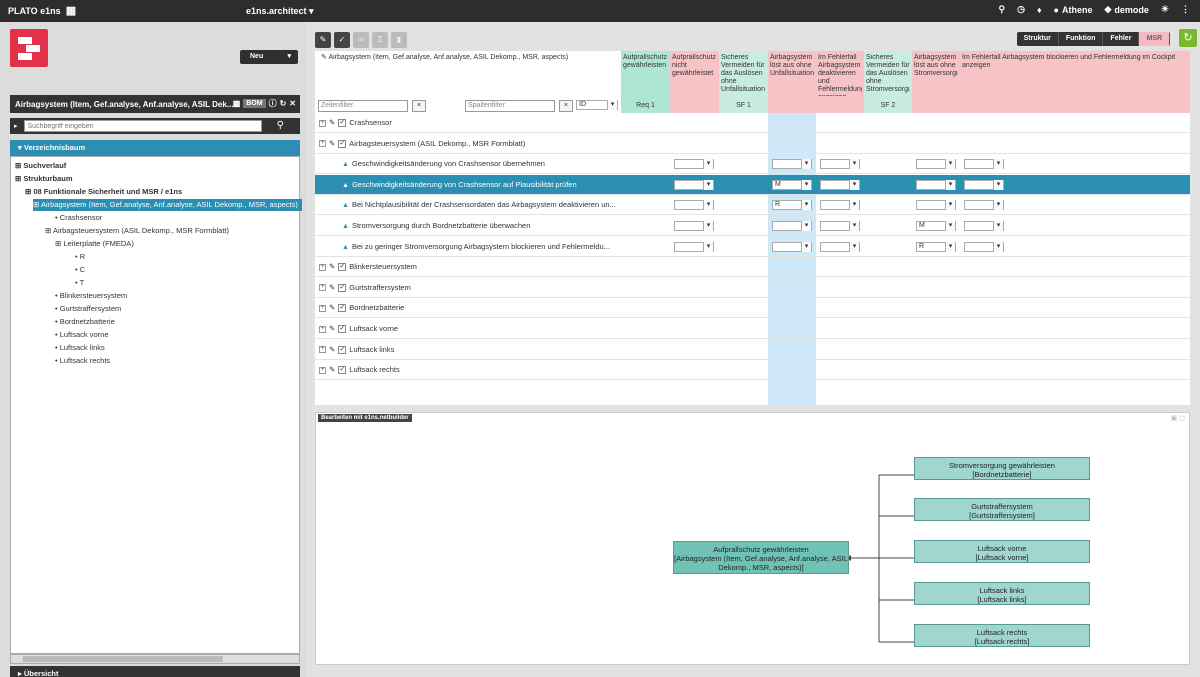  Describe the element at coordinates (280, 11) in the screenshot. I see `app-switcher: e1ns.architect ▾` at that location.